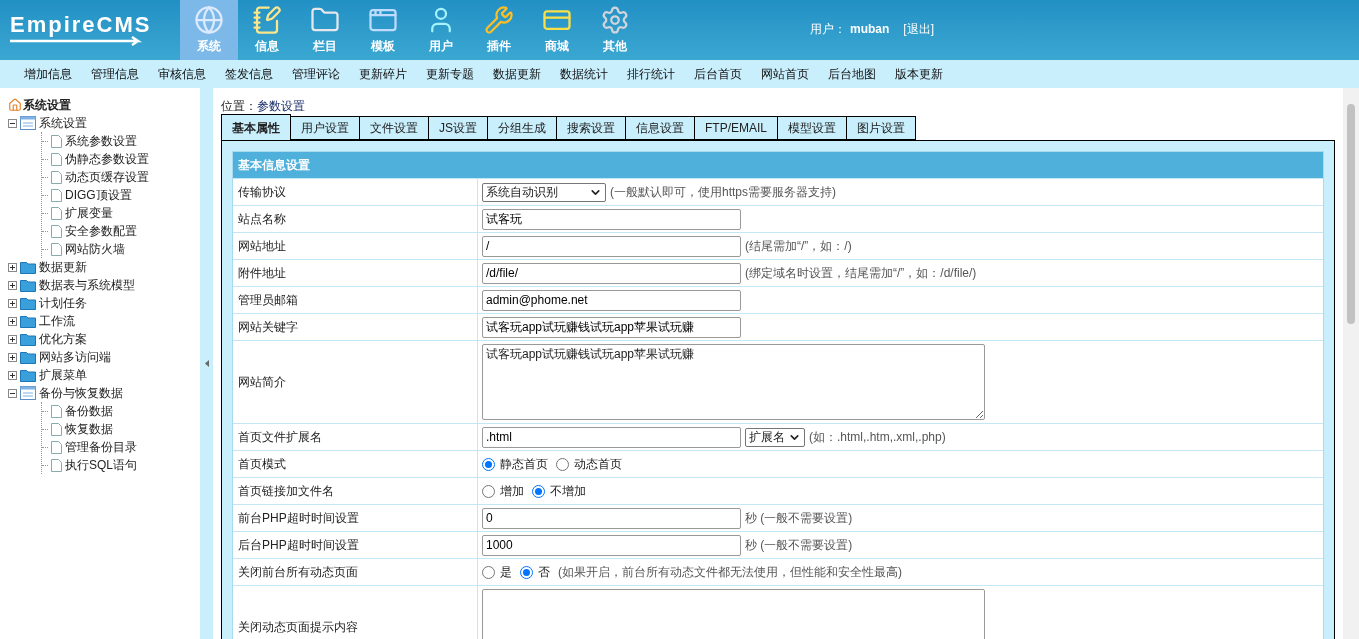 The height and width of the screenshot is (639, 1359). I want to click on settings-tab: 基本属性, so click(256, 127).